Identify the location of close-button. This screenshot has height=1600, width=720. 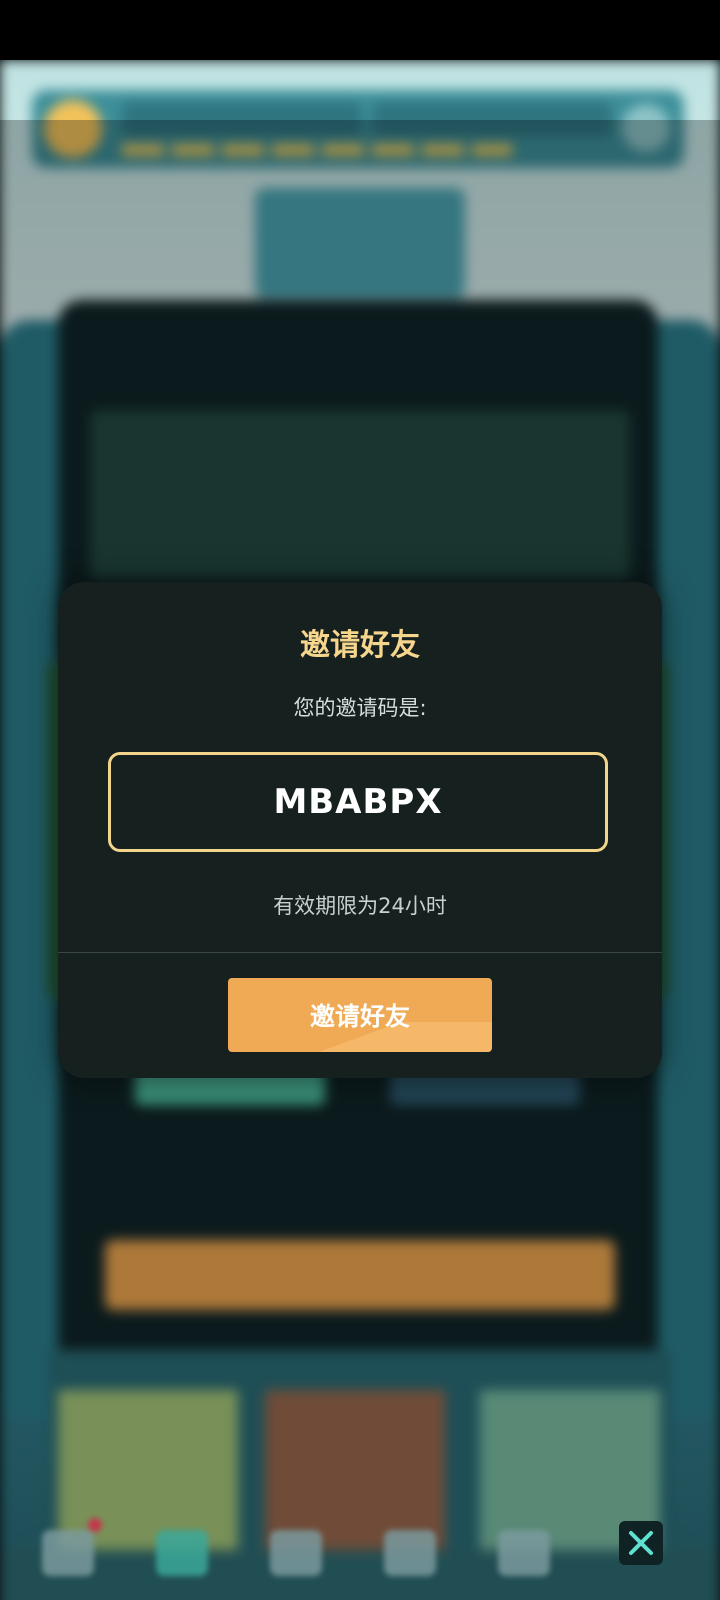
(641, 1543).